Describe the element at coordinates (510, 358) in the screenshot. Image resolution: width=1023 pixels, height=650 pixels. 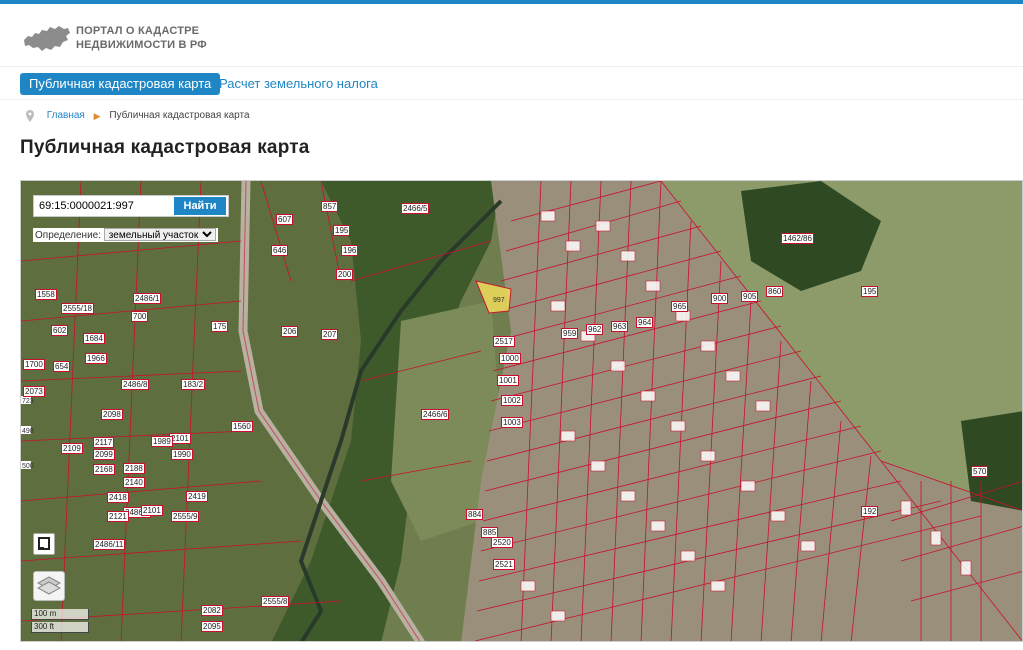
I see `plot-number-label: 1000` at that location.